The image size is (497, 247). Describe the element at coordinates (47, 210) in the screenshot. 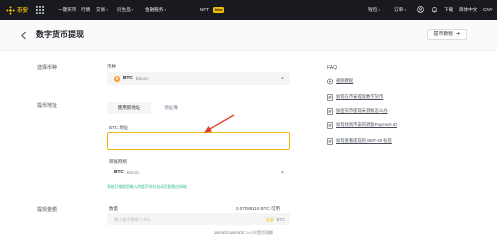

I see `amount-section-label: 提现金额` at that location.